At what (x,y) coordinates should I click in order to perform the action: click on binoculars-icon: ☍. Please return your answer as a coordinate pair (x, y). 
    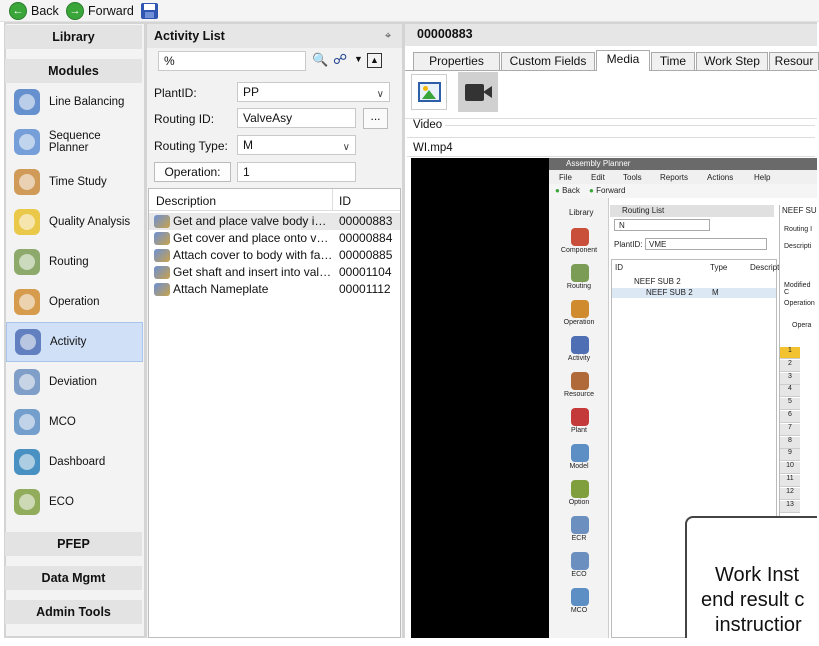
    Looking at the image, I should click on (340, 59).